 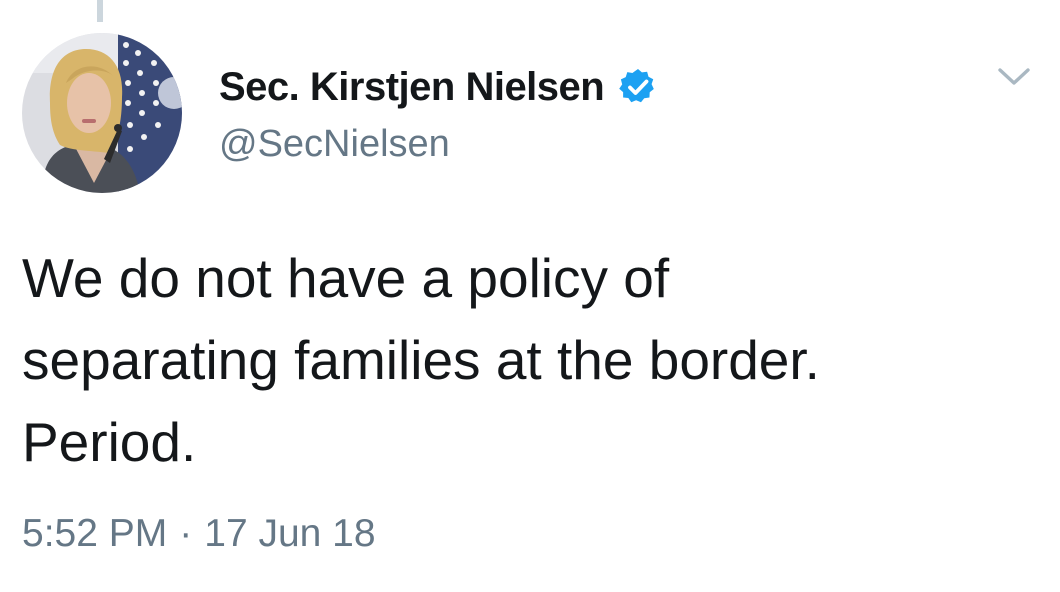 I want to click on verified-badge-icon, so click(x=638, y=87).